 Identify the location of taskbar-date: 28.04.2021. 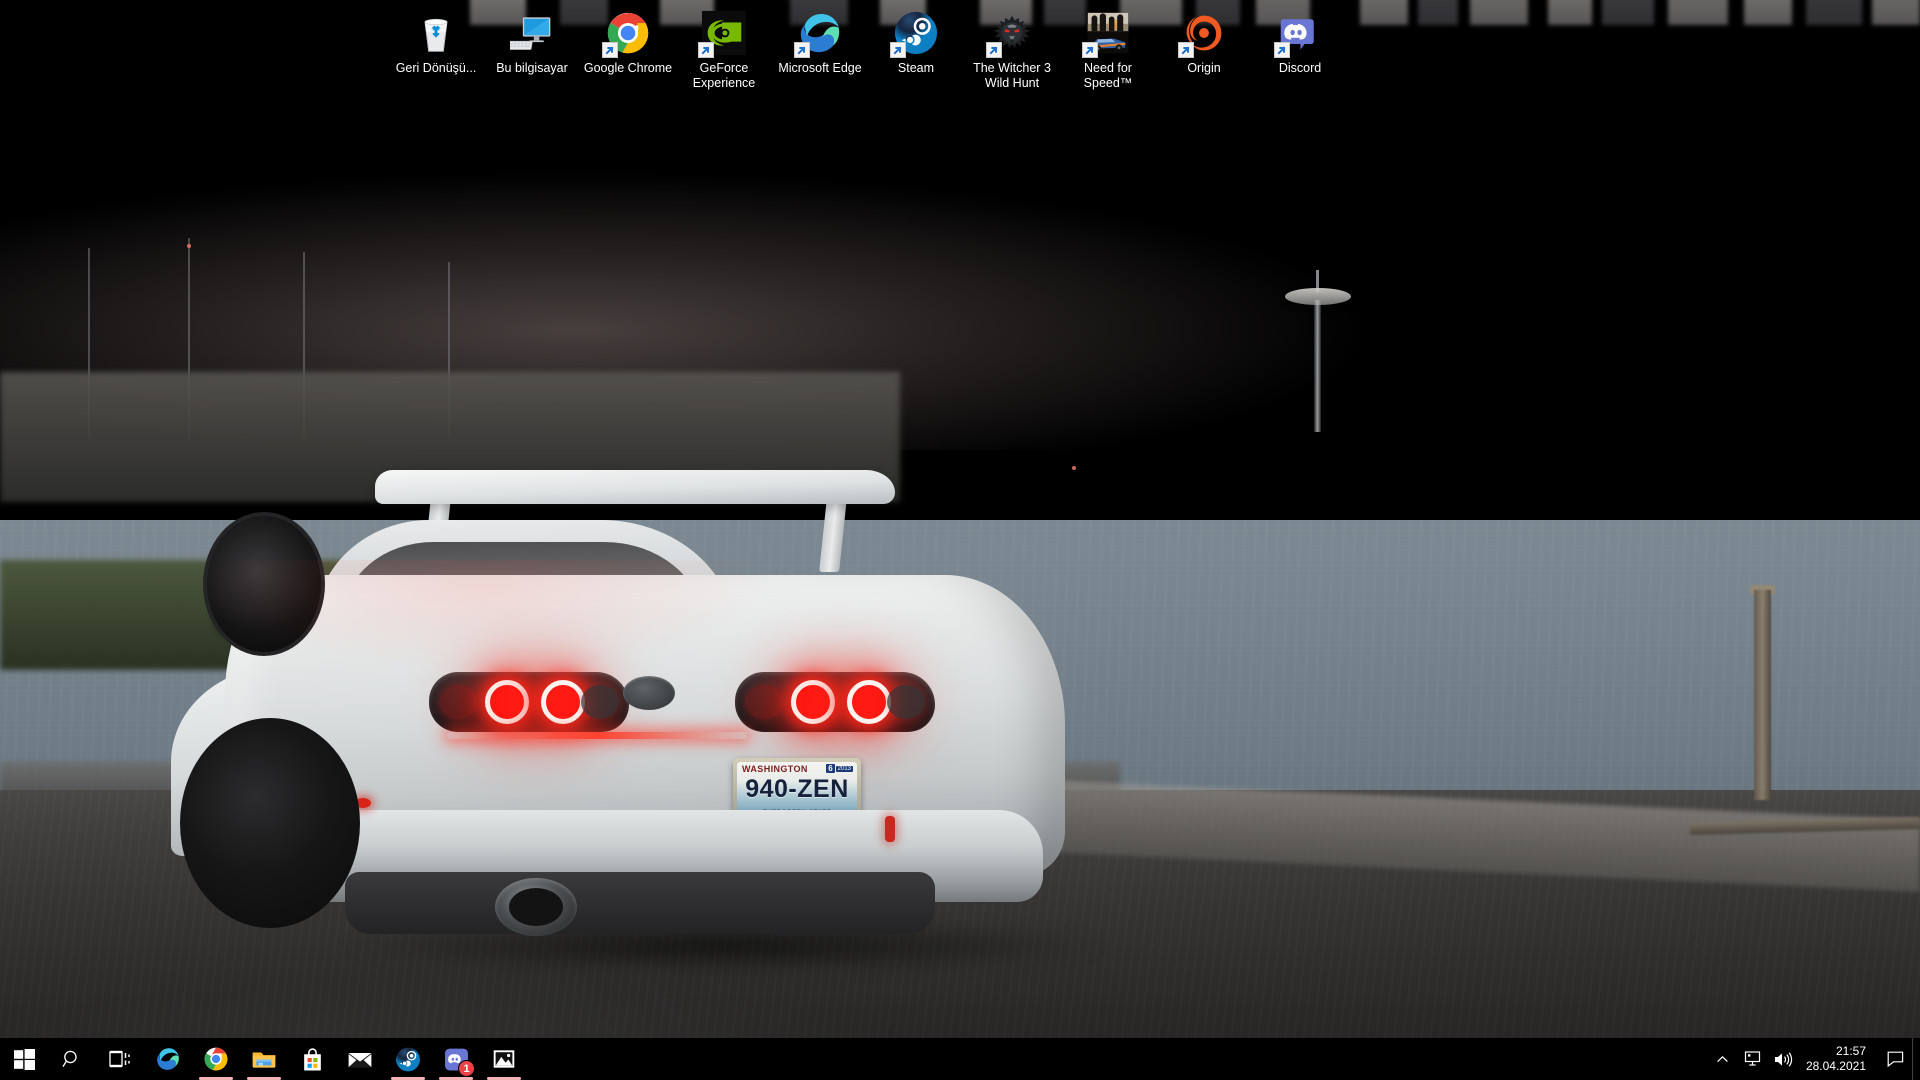
(1835, 1066).